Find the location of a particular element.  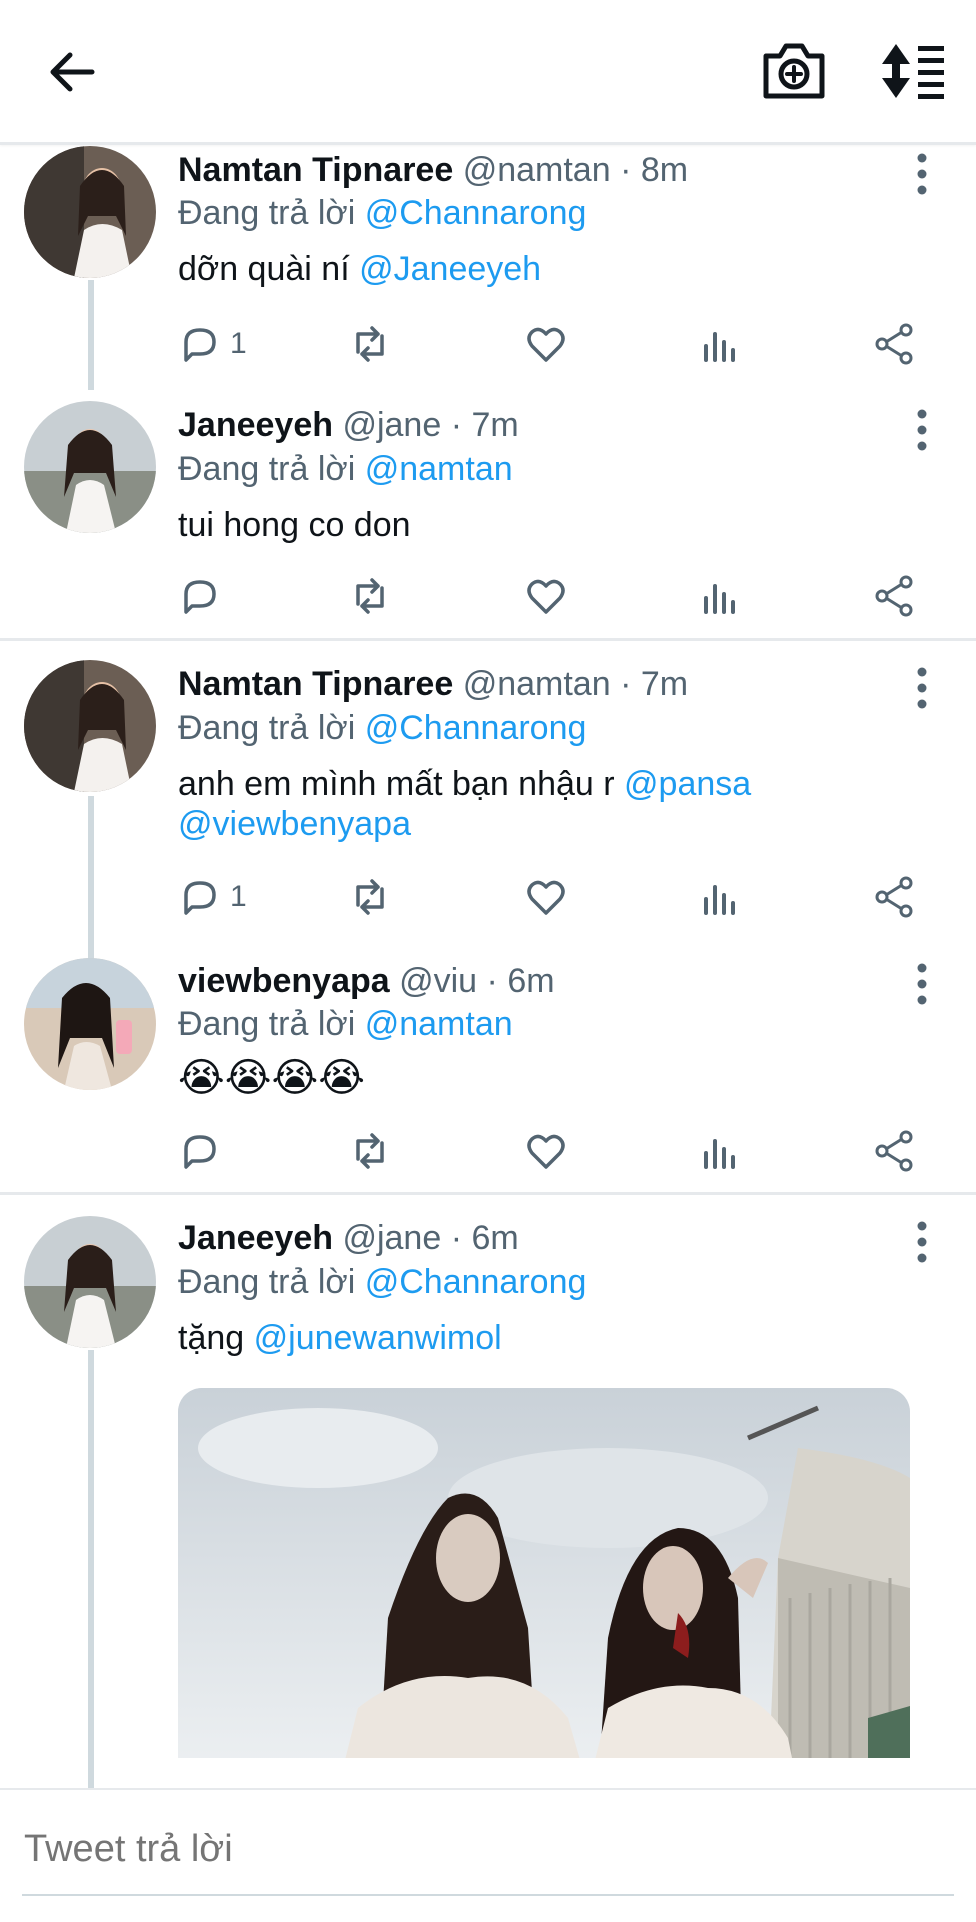

tweet-text: tặng @junewanwimol is located at coordinates (558, 1338).